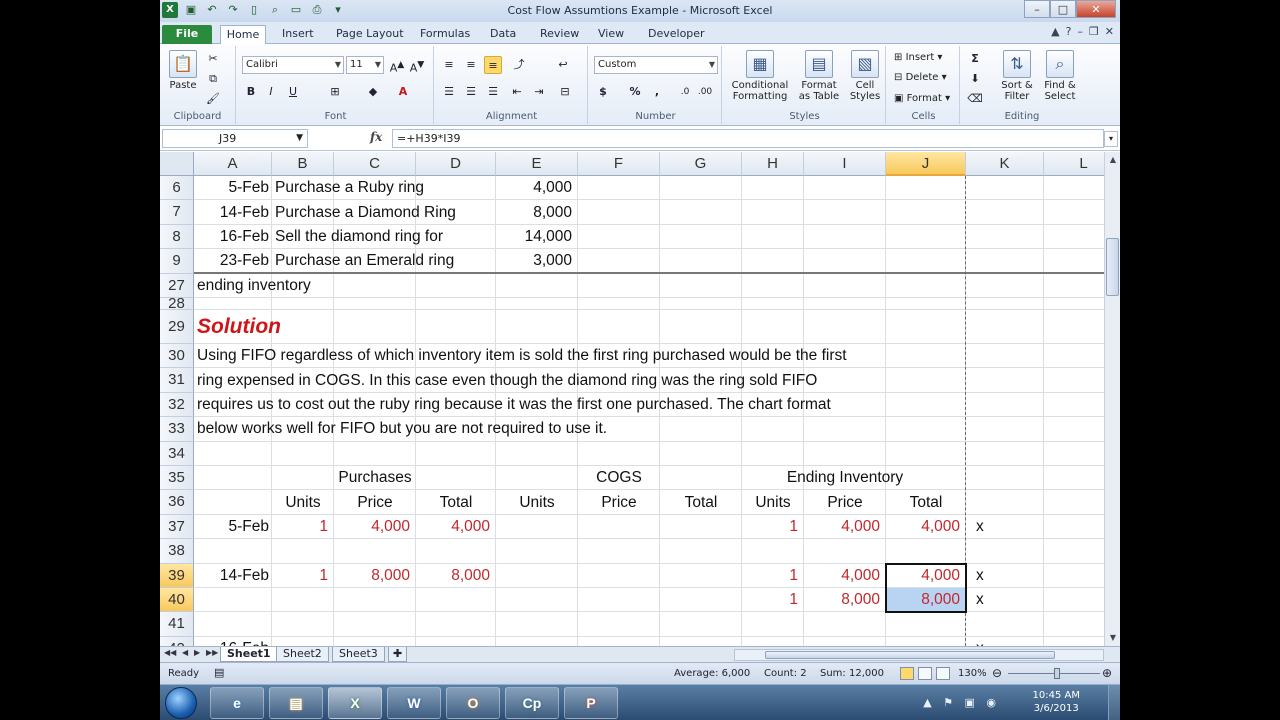 The width and height of the screenshot is (1280, 720). Describe the element at coordinates (842, 527) in the screenshot. I see `cell-i37: 4,000` at that location.